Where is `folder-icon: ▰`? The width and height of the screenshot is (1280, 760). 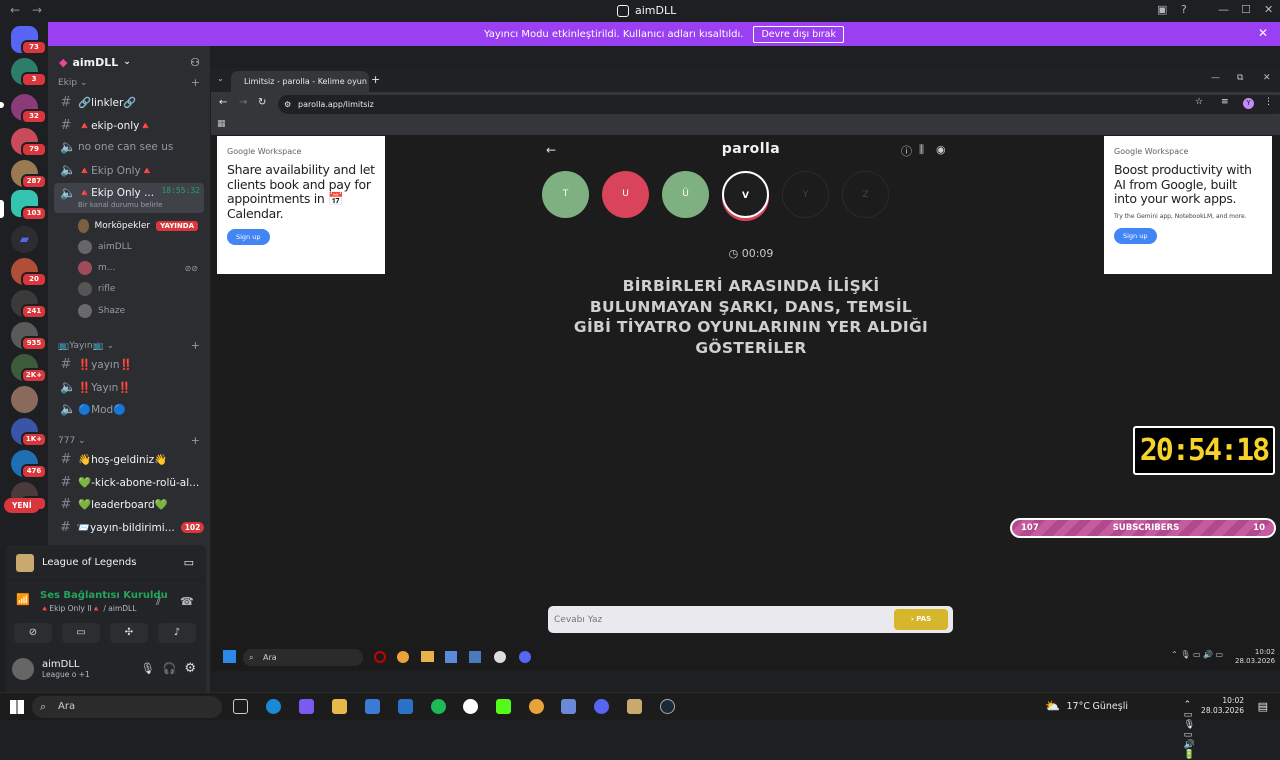
folder-icon: ▰ is located at coordinates (24, 239).